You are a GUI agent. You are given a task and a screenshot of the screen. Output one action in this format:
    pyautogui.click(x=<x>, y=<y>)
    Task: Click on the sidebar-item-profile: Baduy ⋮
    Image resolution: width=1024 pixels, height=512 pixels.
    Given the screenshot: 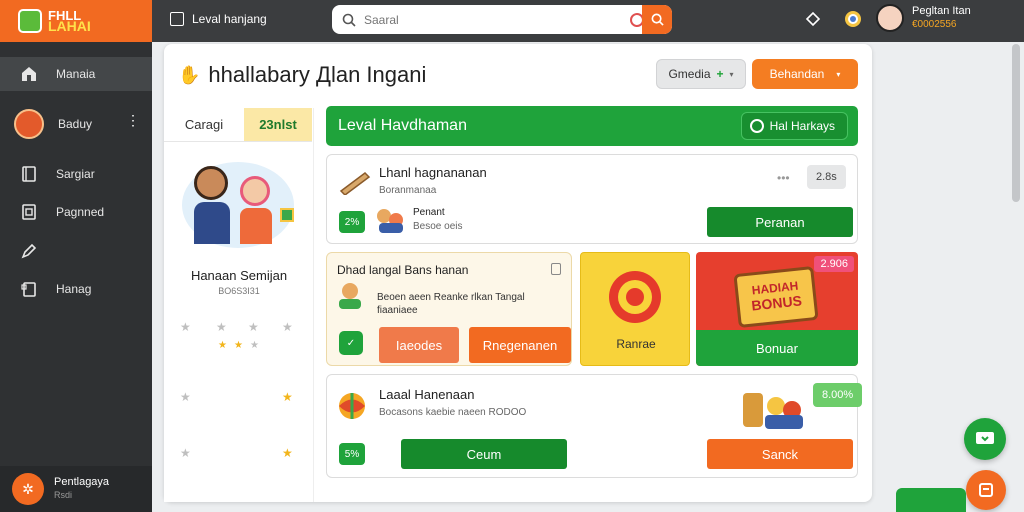 What is the action you would take?
    pyautogui.click(x=76, y=124)
    